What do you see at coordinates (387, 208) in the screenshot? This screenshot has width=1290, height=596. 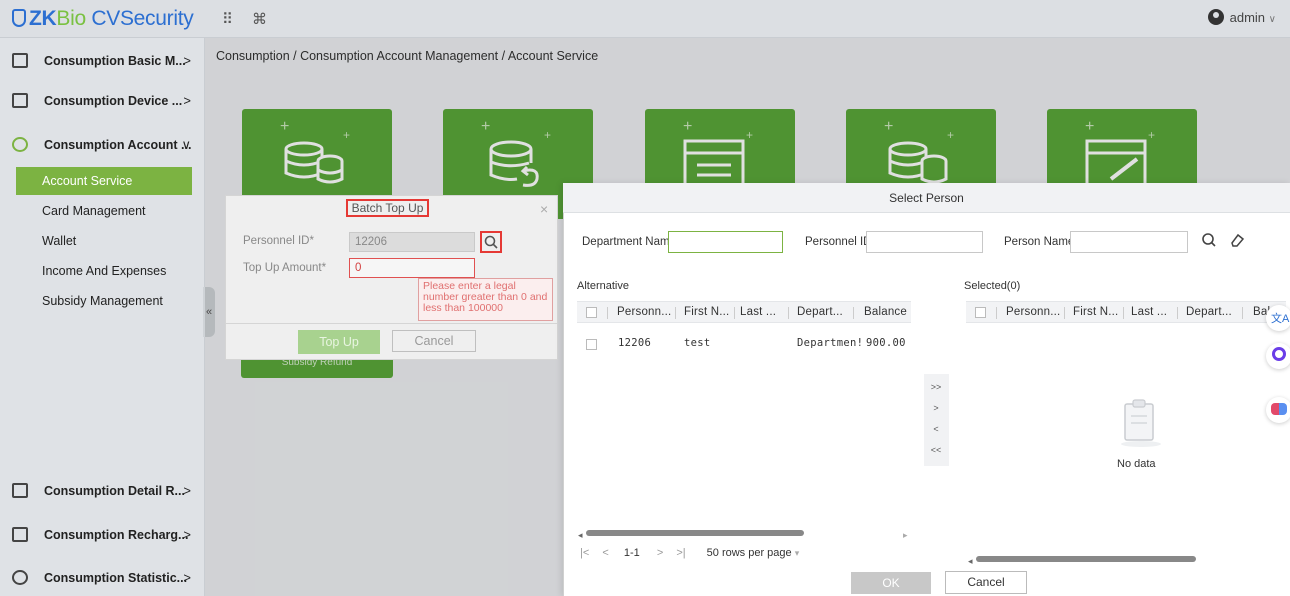 I see `batch-dialog-title: Batch Top Up` at bounding box center [387, 208].